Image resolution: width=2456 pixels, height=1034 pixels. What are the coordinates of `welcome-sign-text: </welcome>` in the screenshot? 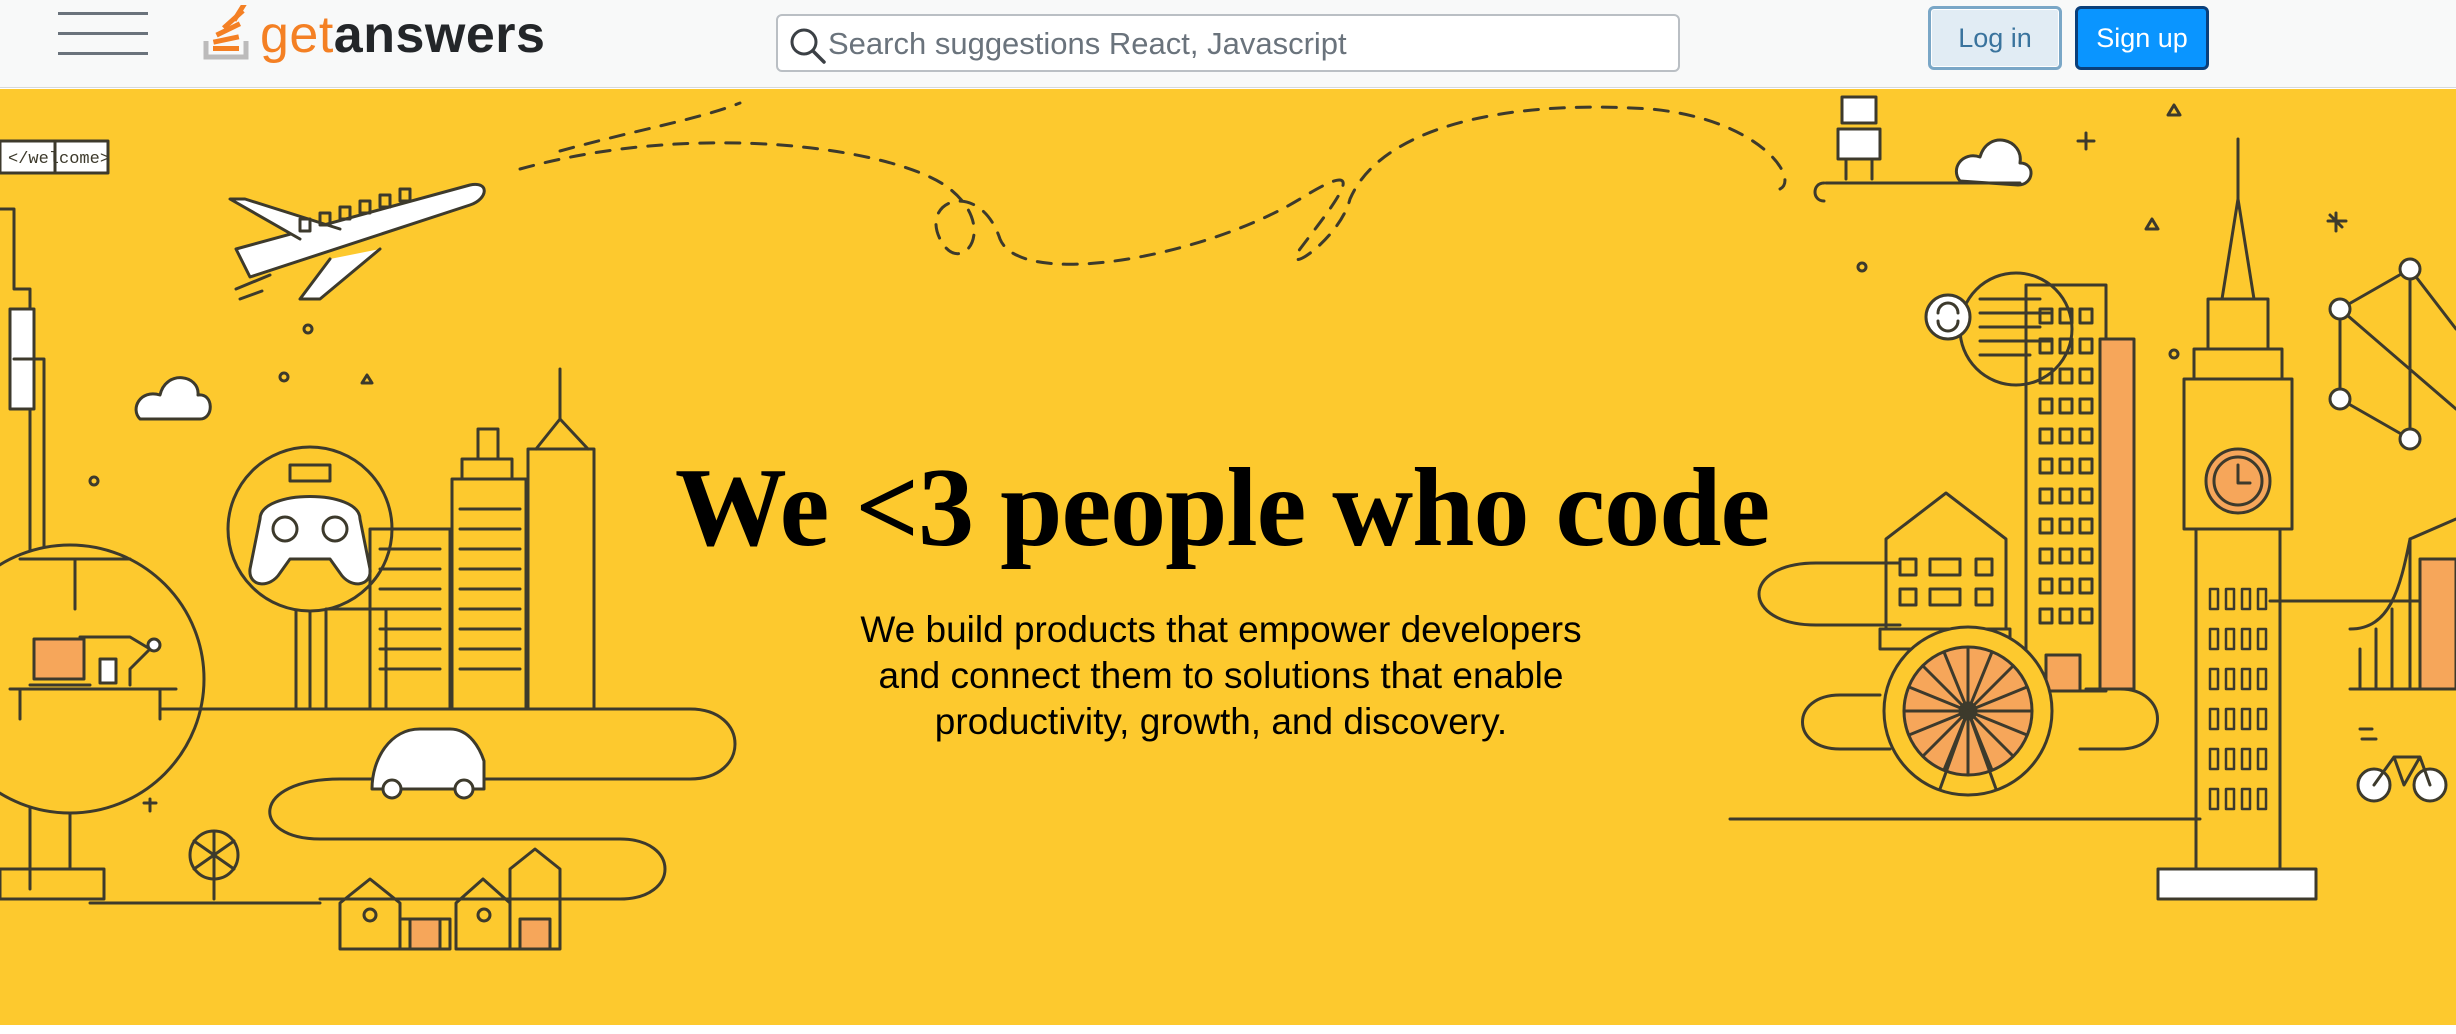 It's located at (59, 159).